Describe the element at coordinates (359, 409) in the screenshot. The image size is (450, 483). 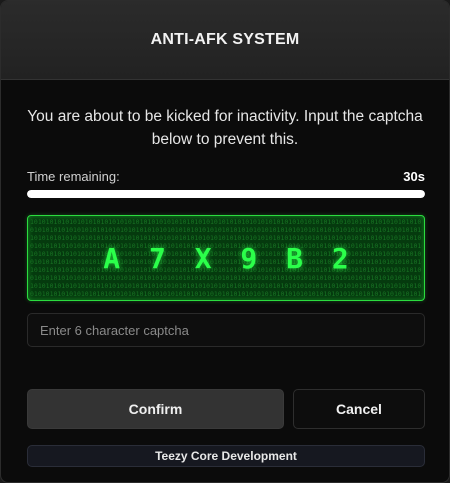
I see `cancel-button: Cancel` at that location.